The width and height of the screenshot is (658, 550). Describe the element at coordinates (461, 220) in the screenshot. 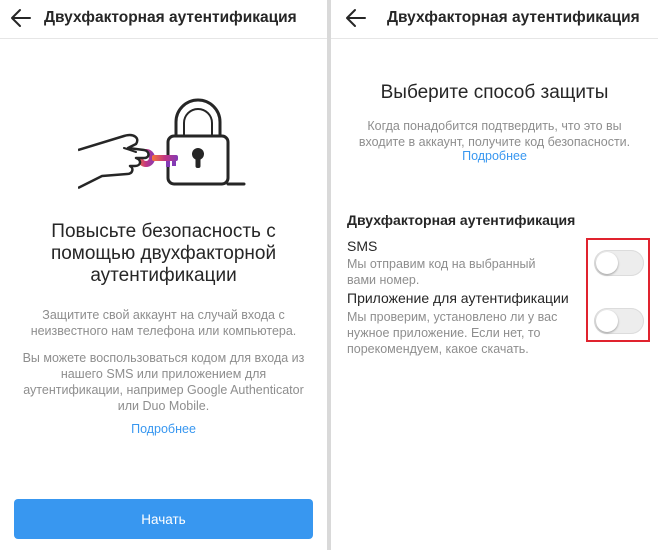

I see `section-label: Двухфакторная аутентификация` at that location.